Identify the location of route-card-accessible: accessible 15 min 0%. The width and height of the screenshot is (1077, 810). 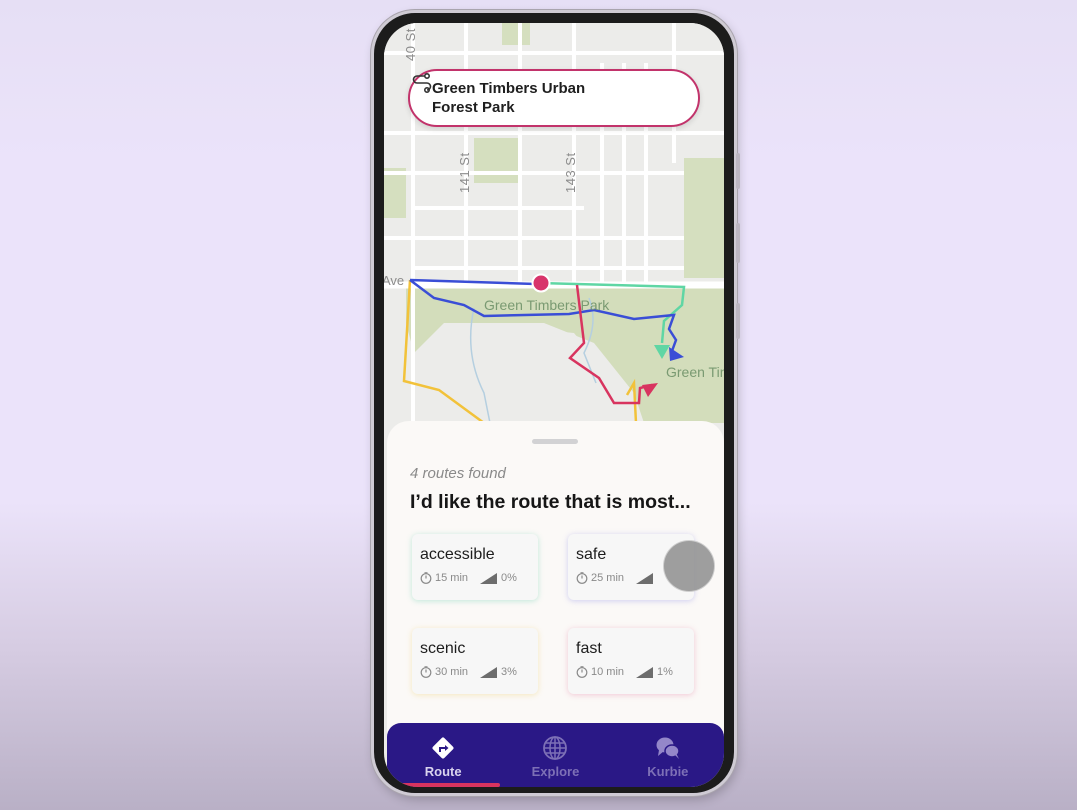
(475, 567).